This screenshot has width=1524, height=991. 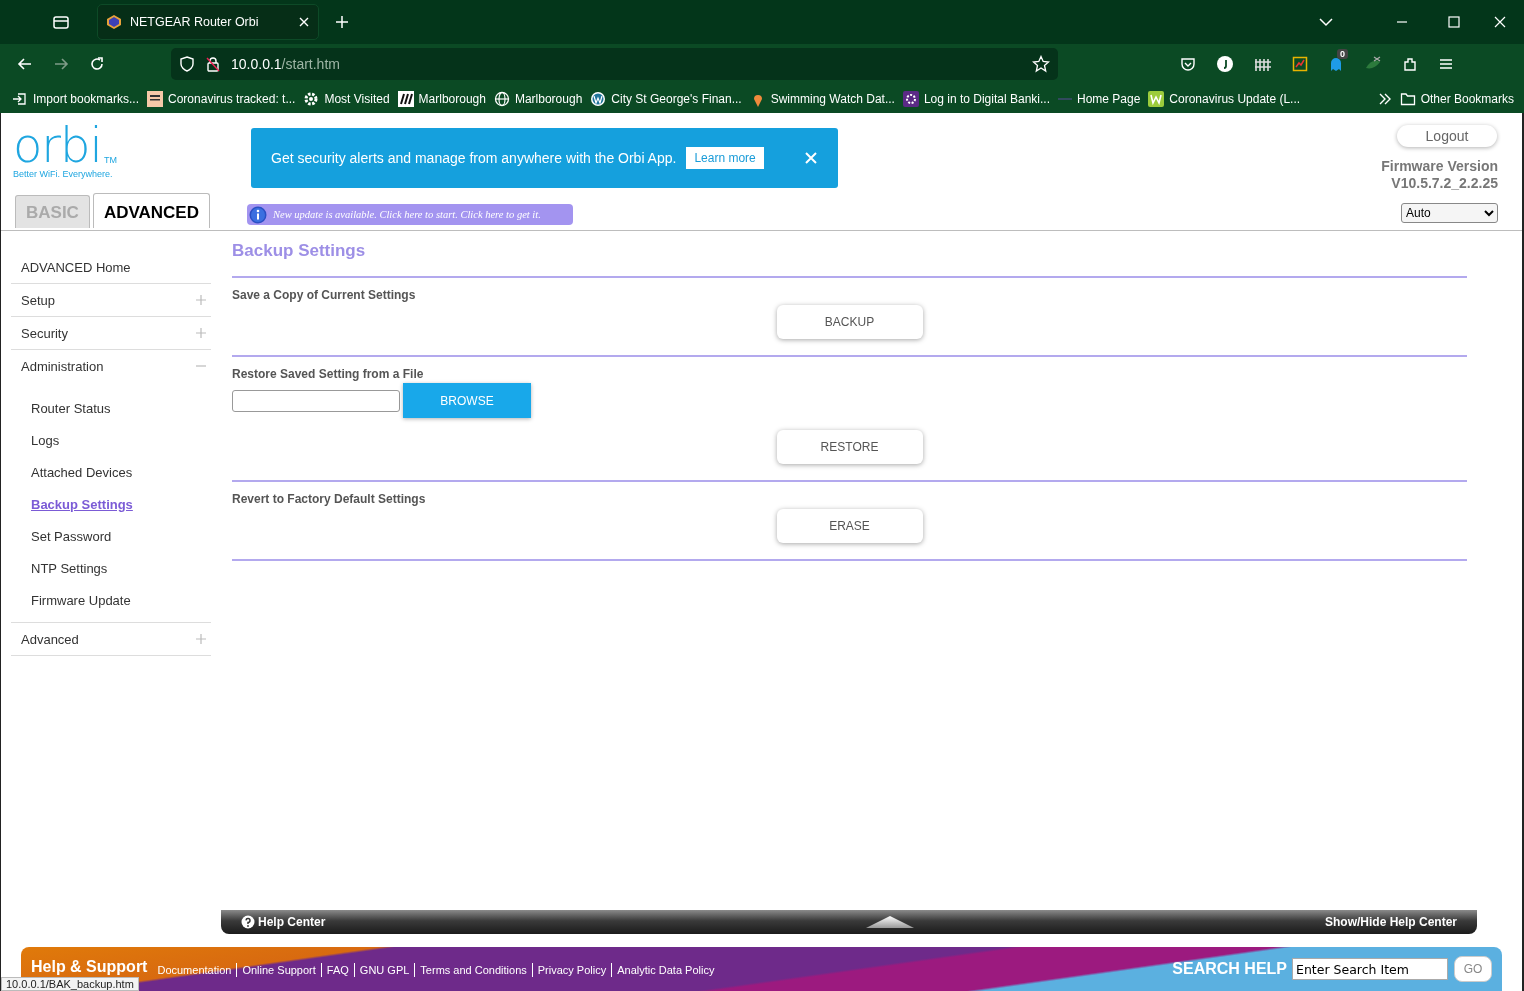 What do you see at coordinates (910, 98) in the screenshot?
I see `flower-icon` at bounding box center [910, 98].